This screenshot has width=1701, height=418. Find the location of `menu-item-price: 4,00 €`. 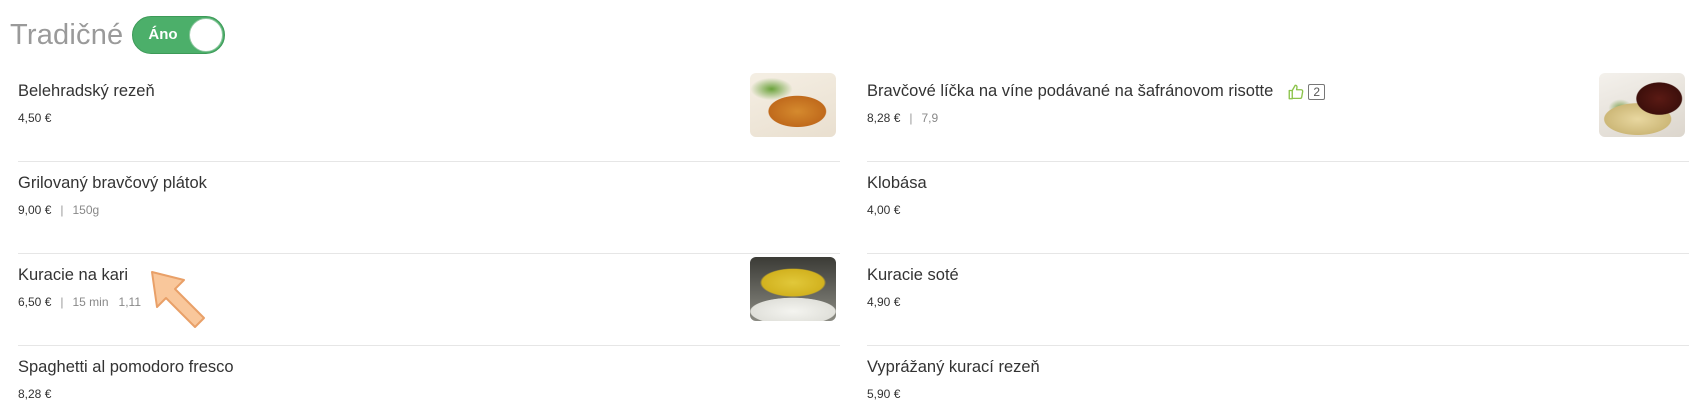

menu-item-price: 4,00 € is located at coordinates (884, 210).